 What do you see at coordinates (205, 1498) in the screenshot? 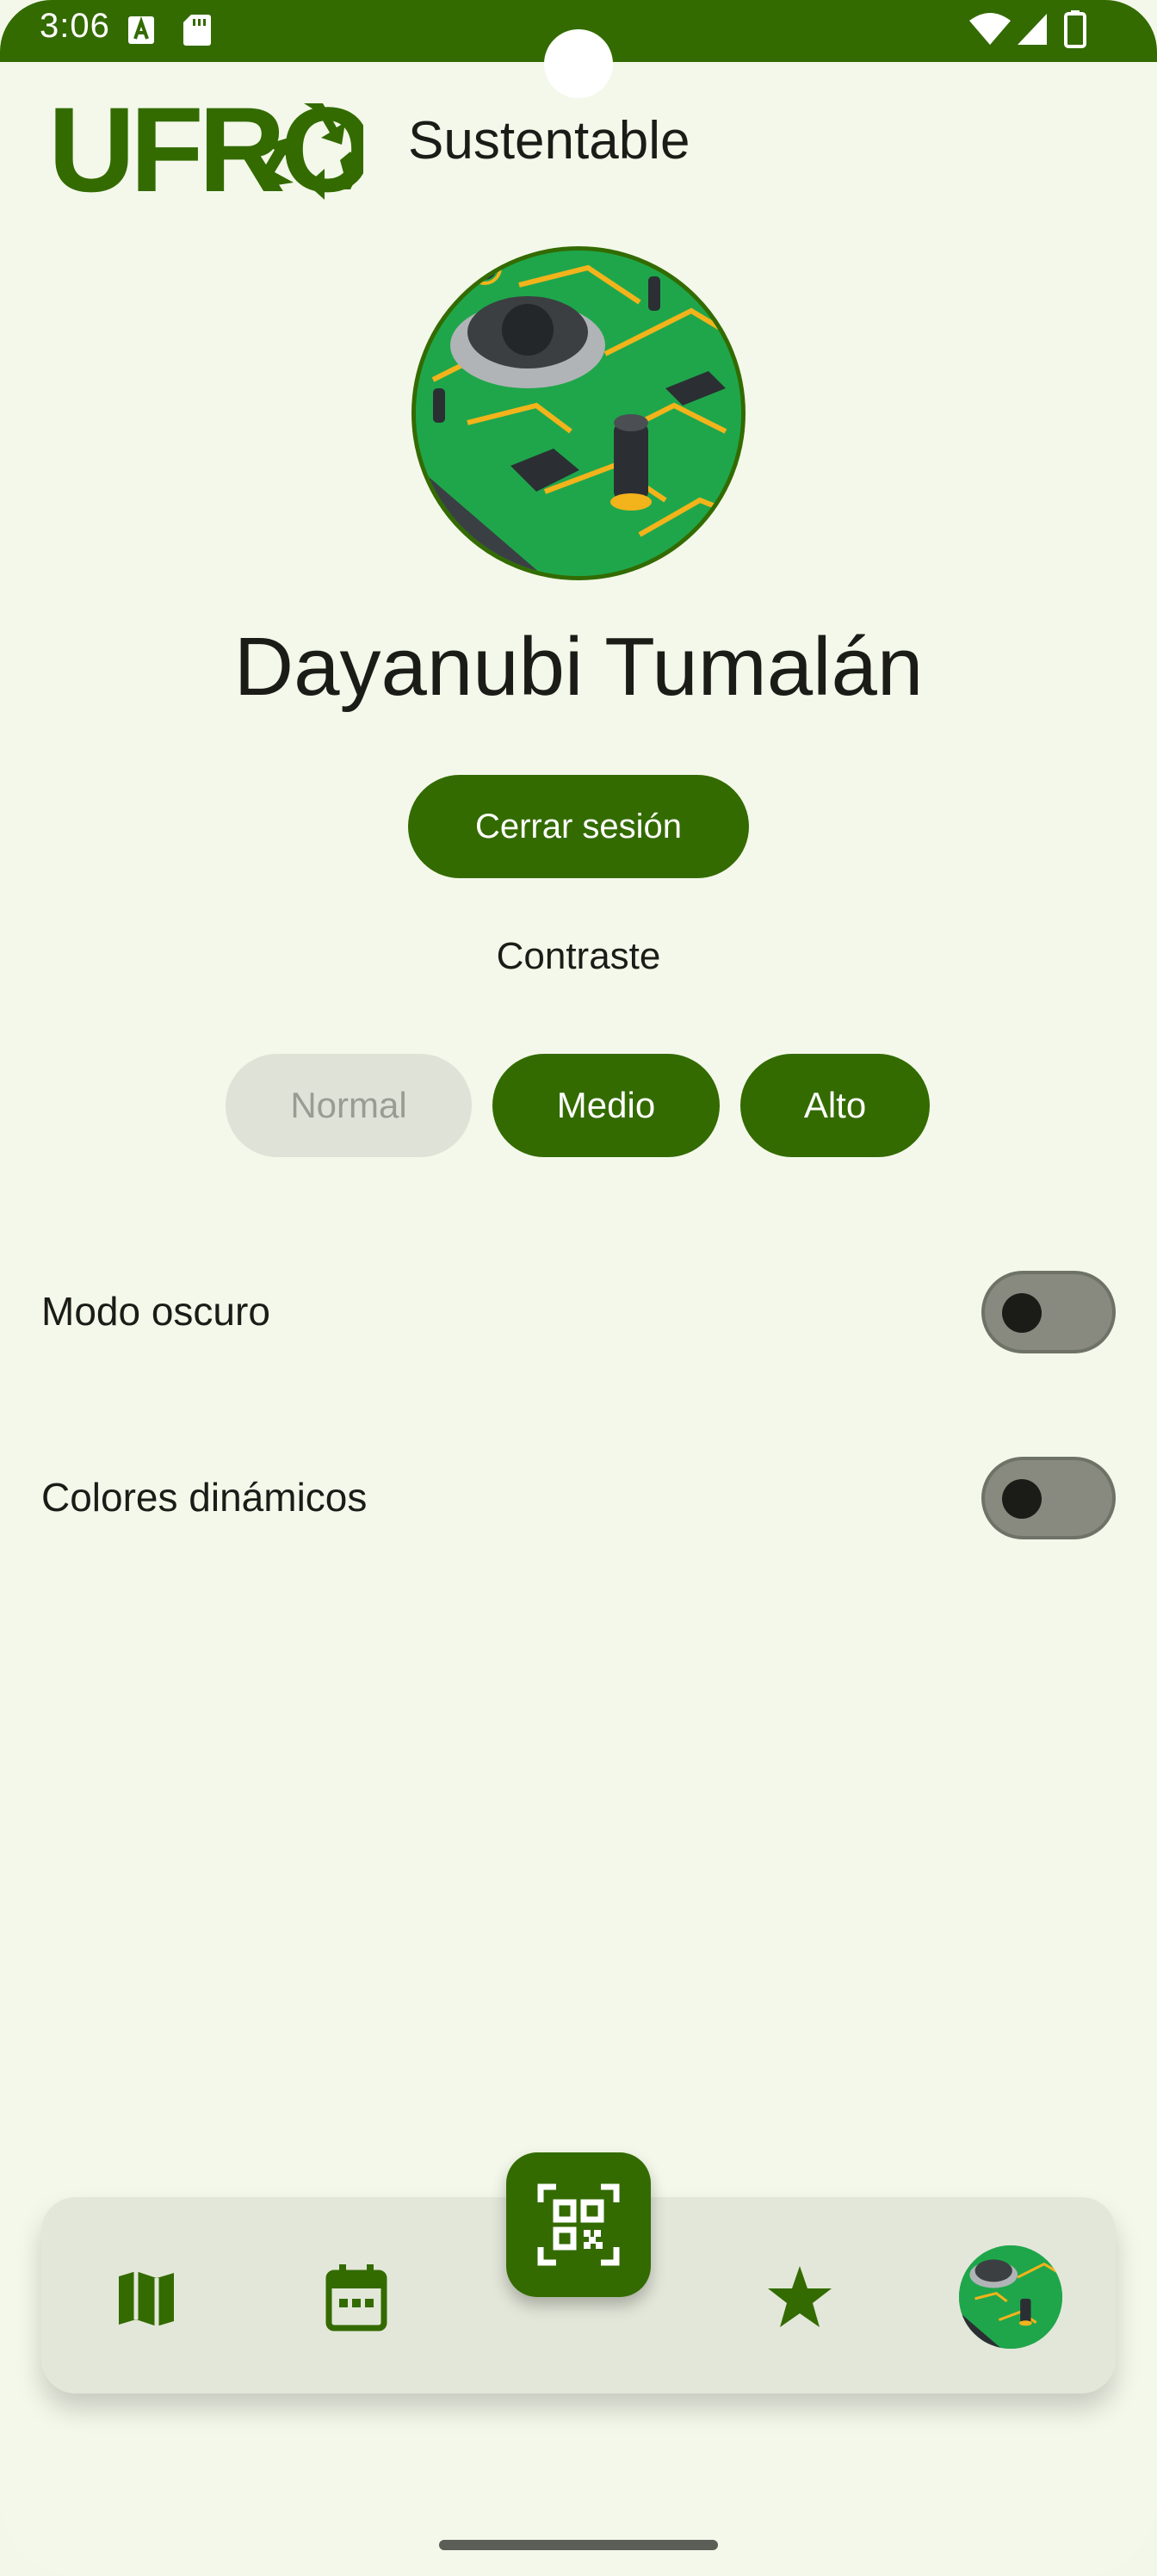
I see `dynamic-colors-label: Colores dinámicos` at bounding box center [205, 1498].